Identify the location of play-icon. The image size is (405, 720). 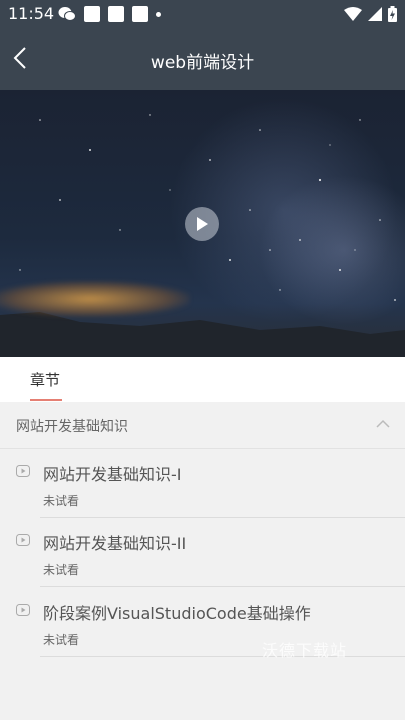
(202, 224).